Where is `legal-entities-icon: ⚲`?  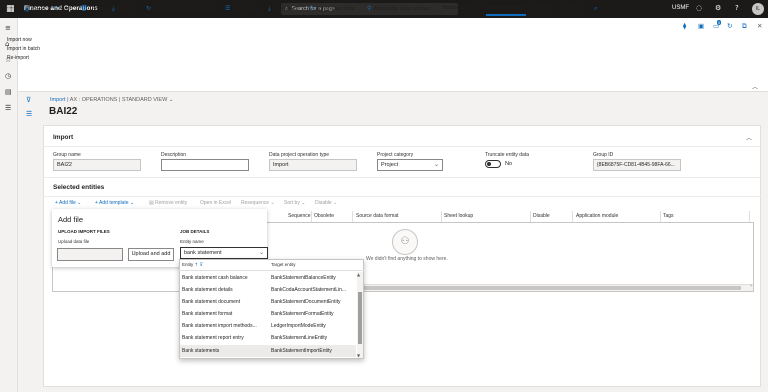
legal-entities-icon: ⚲ is located at coordinates (369, 8).